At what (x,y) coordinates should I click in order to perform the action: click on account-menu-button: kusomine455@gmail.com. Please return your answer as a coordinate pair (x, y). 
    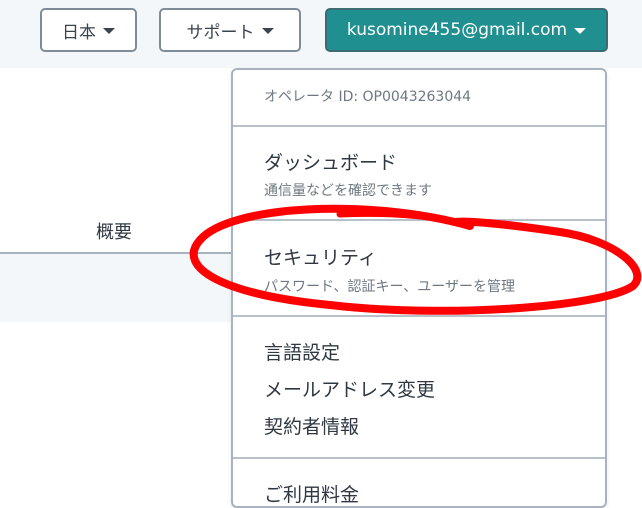
    Looking at the image, I should click on (466, 30).